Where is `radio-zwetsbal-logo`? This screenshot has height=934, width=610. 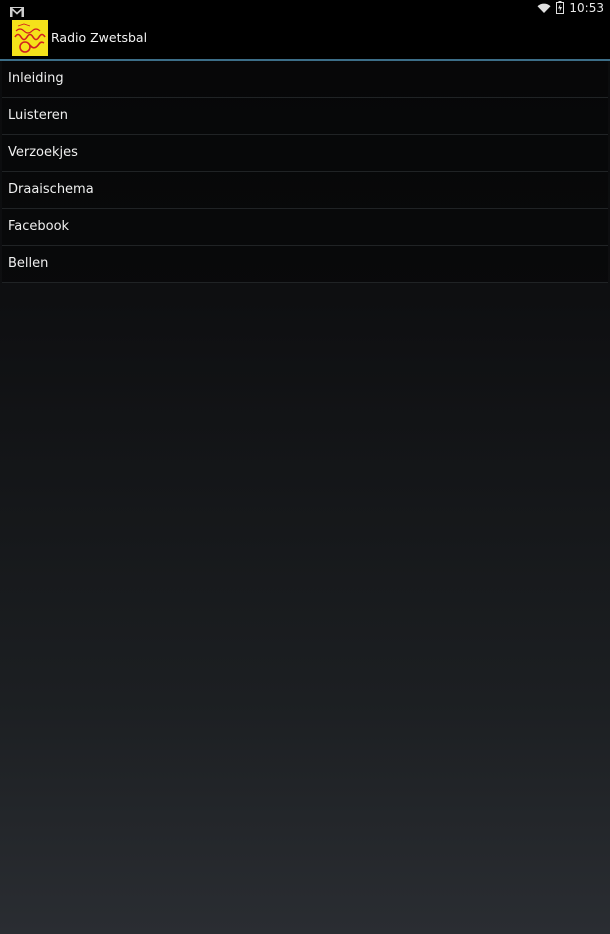 radio-zwetsbal-logo is located at coordinates (30, 38).